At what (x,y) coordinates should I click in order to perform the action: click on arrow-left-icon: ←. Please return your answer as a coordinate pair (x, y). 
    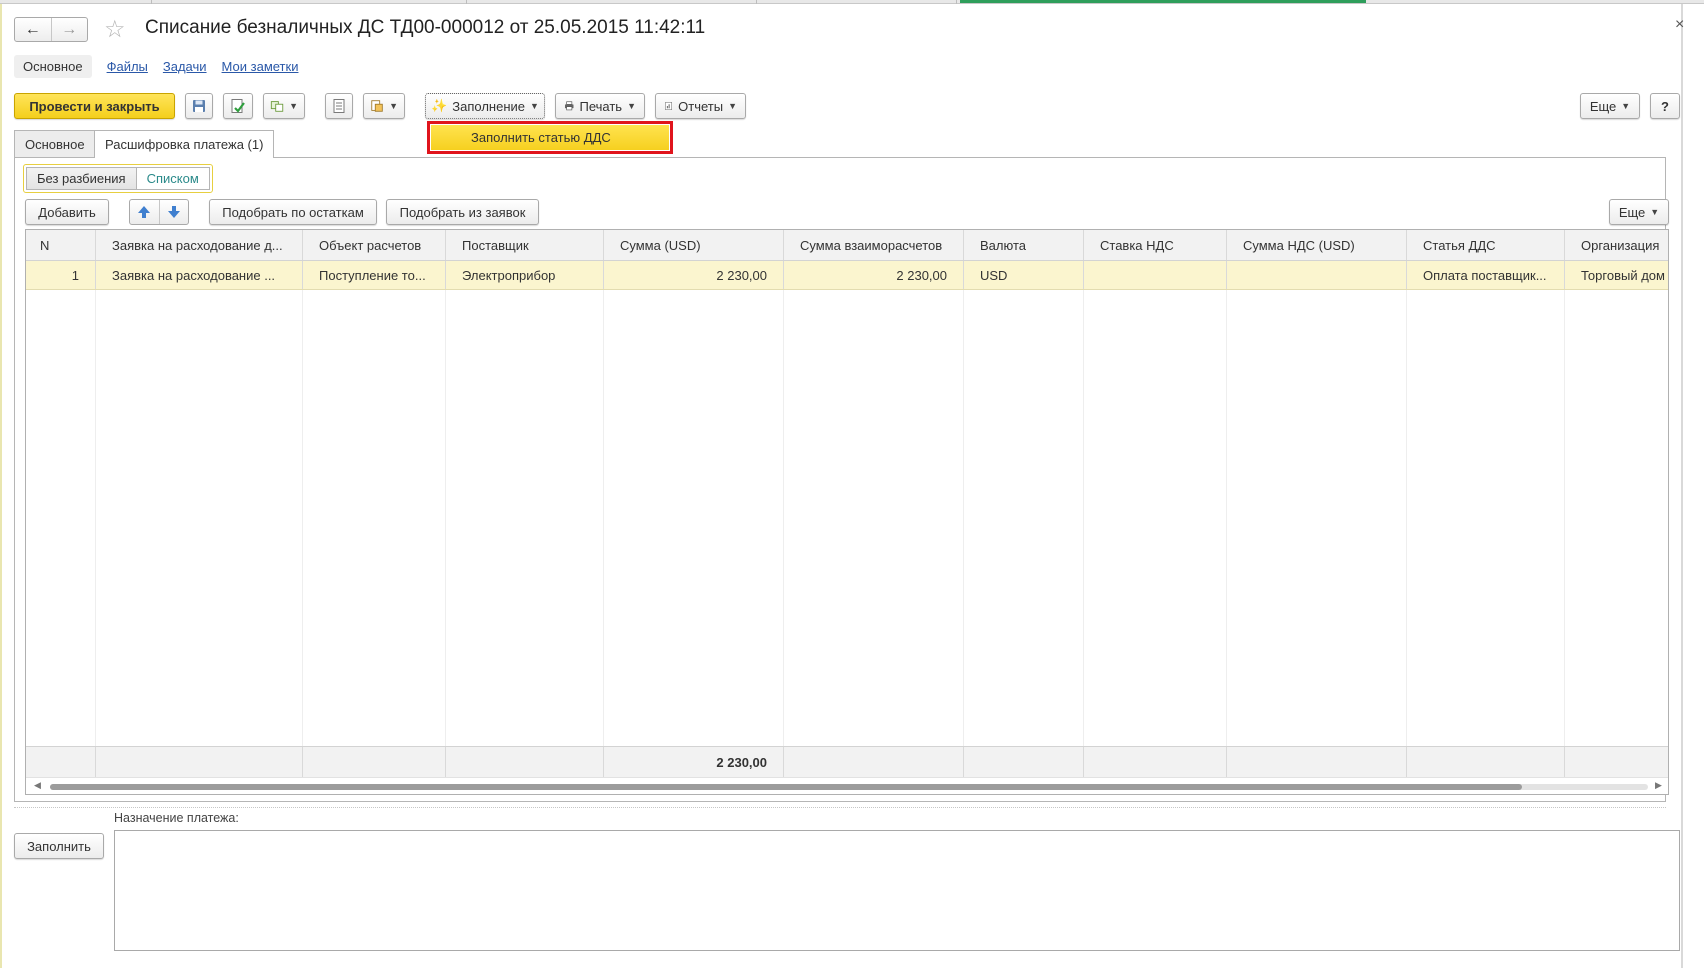
    Looking at the image, I should click on (32, 29).